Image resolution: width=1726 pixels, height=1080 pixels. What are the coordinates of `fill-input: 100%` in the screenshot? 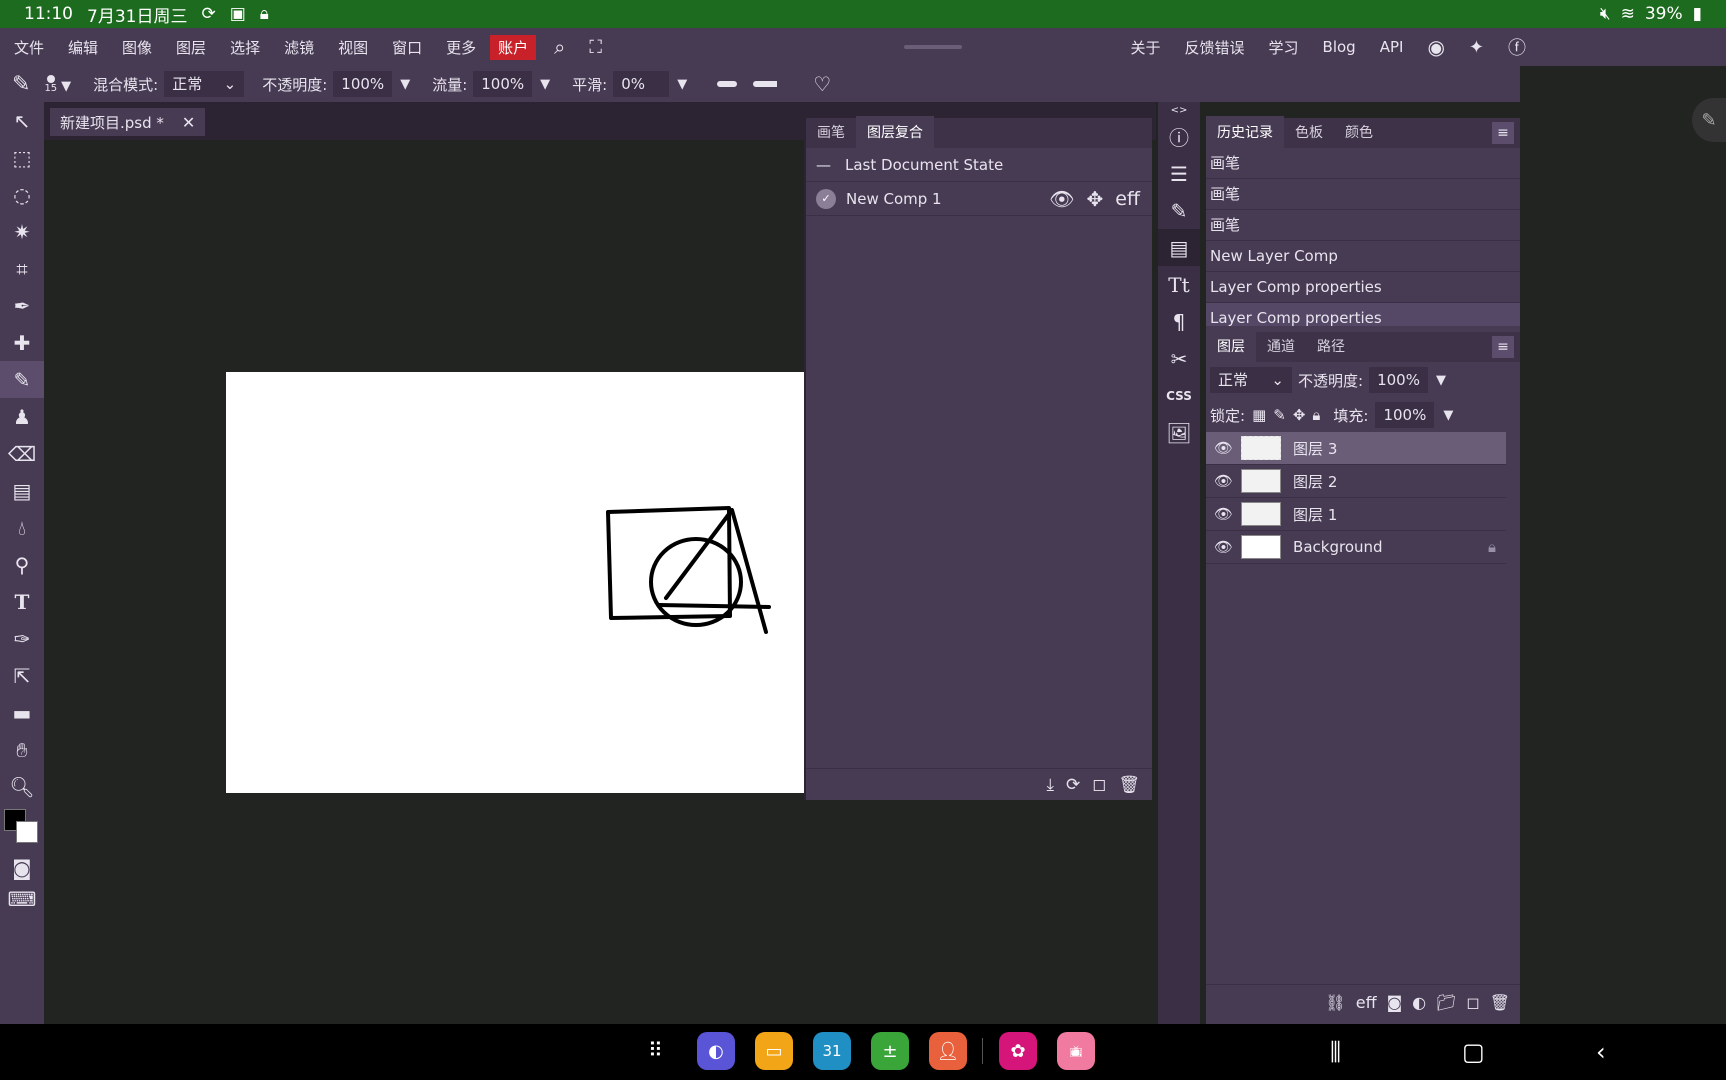 It's located at (1405, 415).